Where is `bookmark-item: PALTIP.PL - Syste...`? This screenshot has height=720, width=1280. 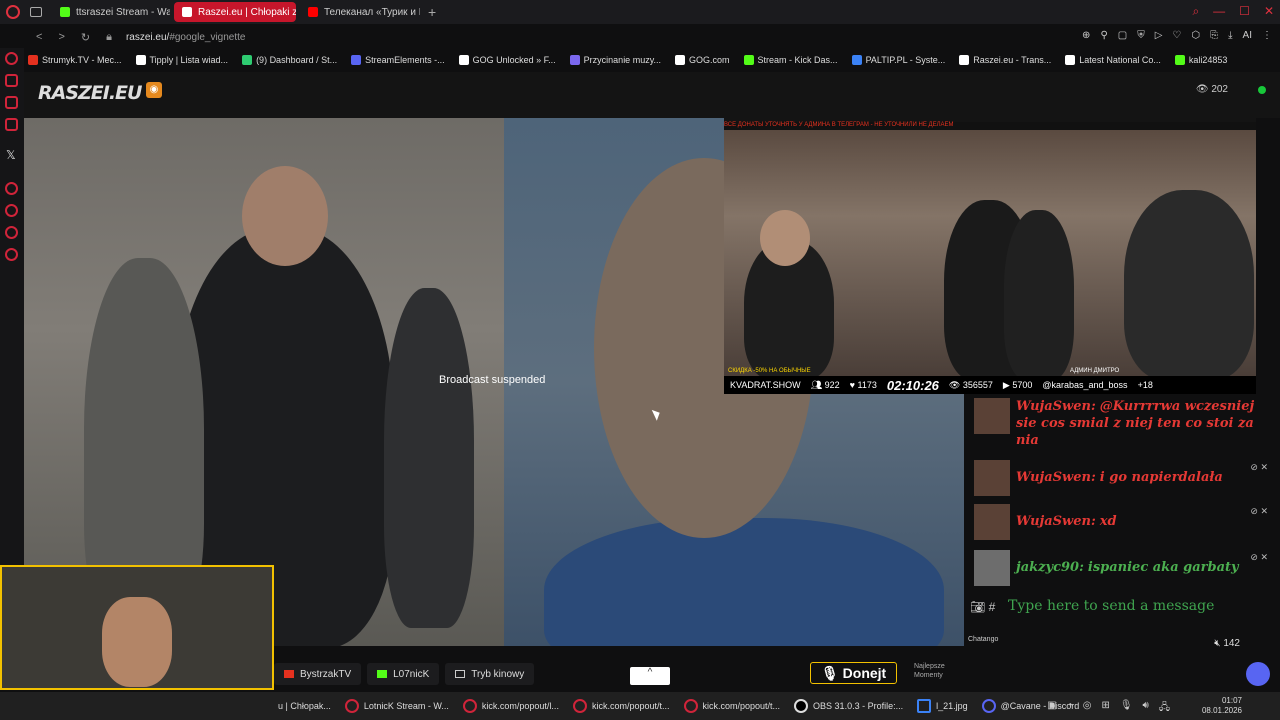 bookmark-item: PALTIP.PL - Syste... is located at coordinates (898, 60).